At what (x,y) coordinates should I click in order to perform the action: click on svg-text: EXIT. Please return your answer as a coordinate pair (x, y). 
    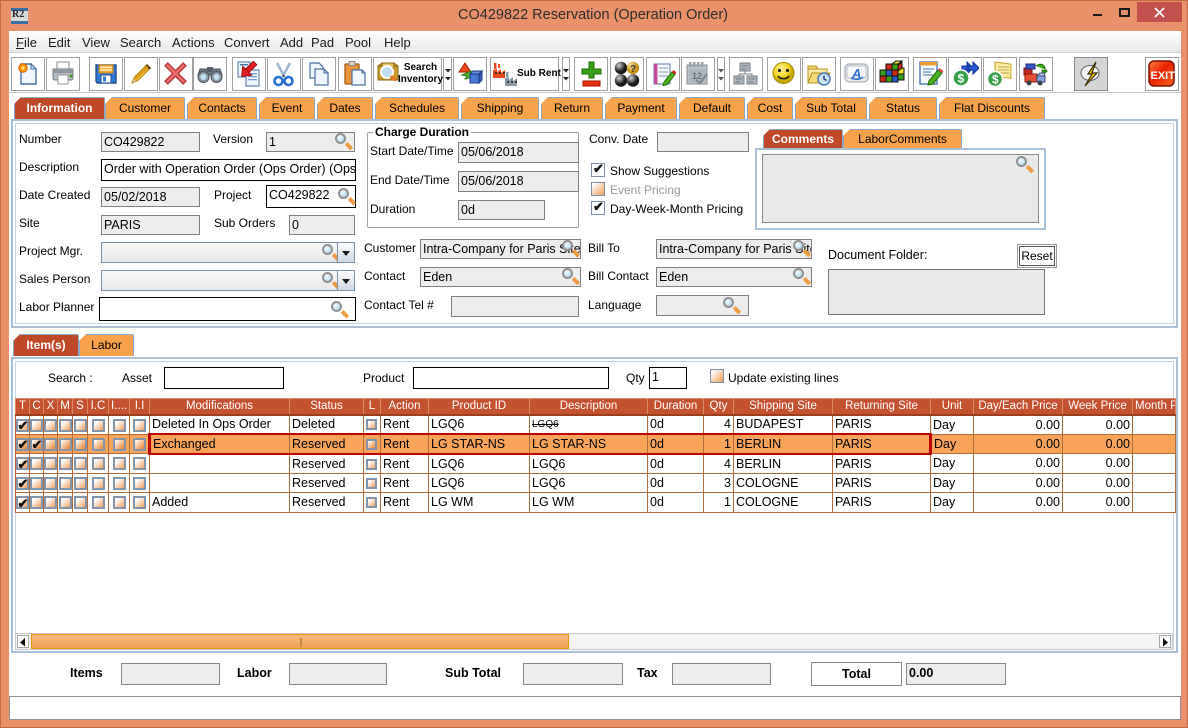
    Looking at the image, I should click on (1163, 76).